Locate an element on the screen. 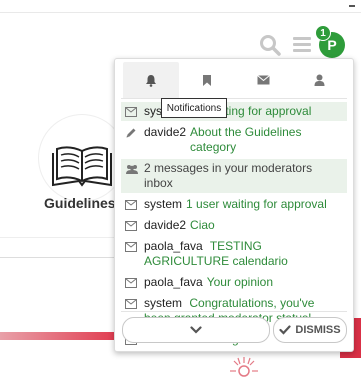 Image resolution: width=361 pixels, height=382 pixels. tab-profile is located at coordinates (319, 80).